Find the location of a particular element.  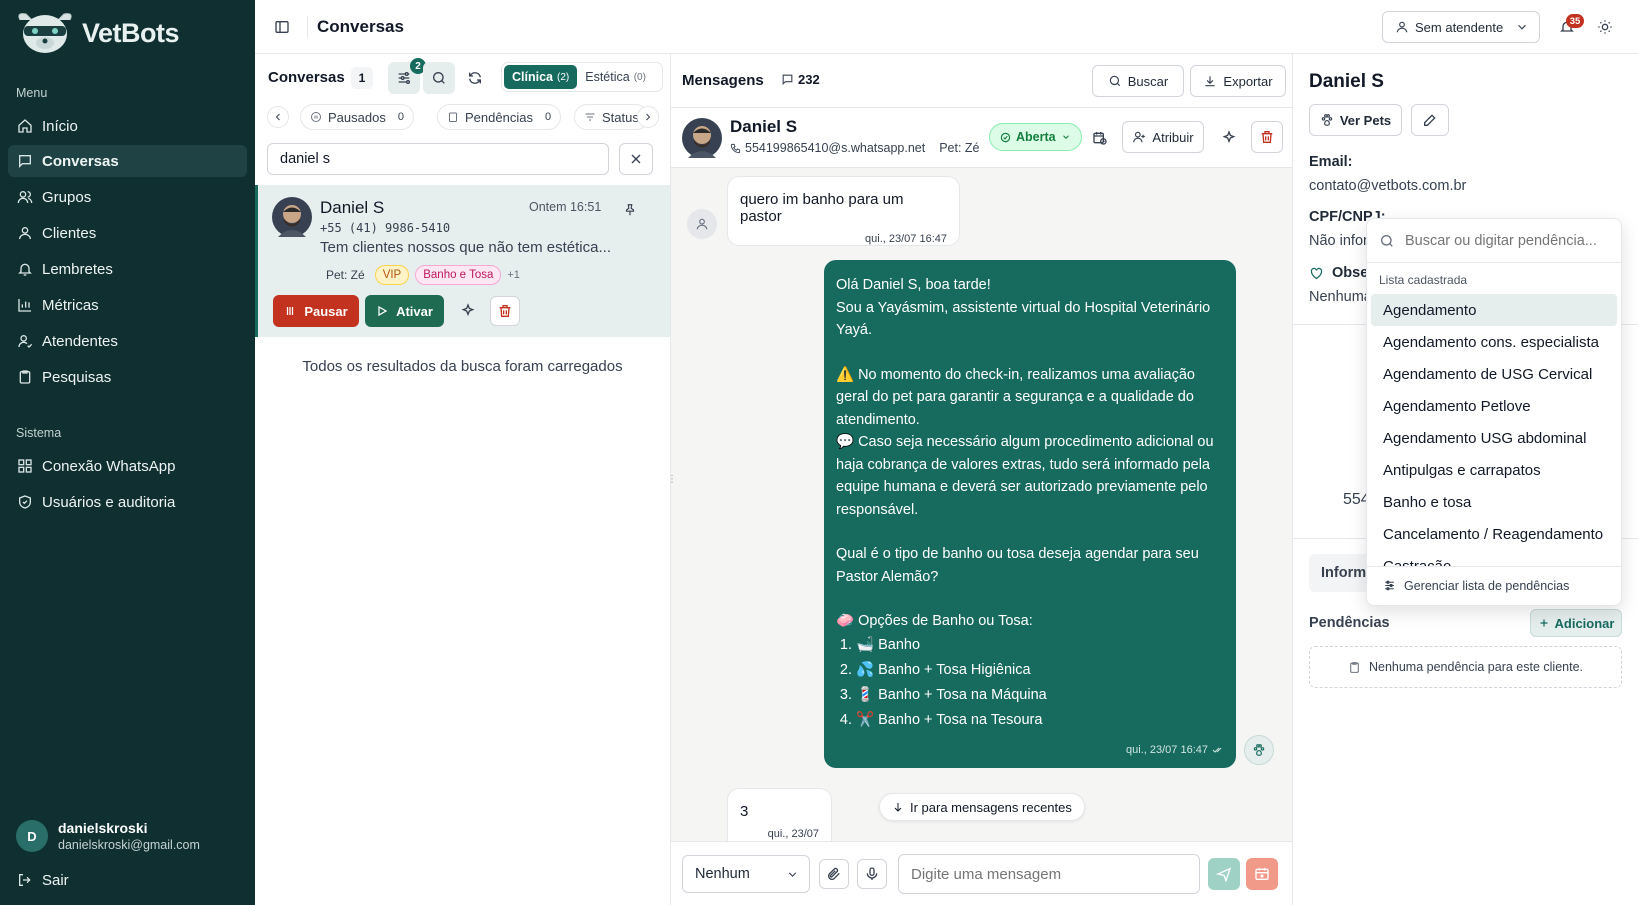

activate-button: Ativar is located at coordinates (404, 311).